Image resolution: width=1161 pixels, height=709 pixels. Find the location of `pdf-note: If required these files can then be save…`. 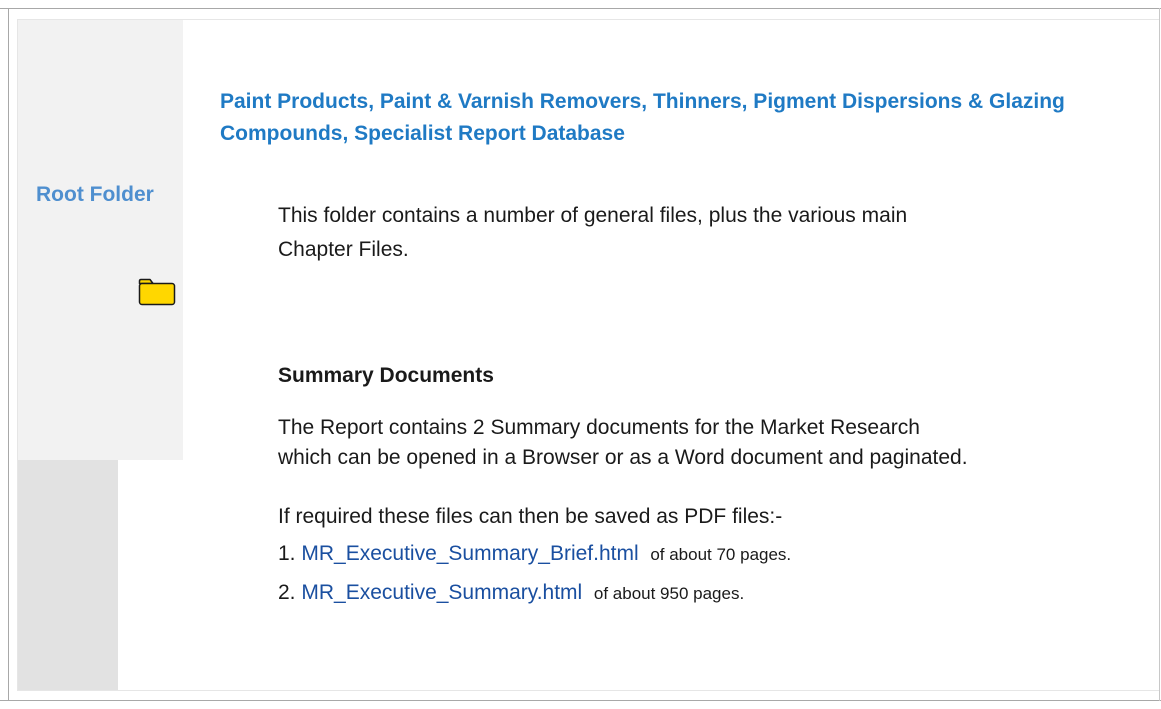

pdf-note: If required these files can then be save… is located at coordinates (530, 516).